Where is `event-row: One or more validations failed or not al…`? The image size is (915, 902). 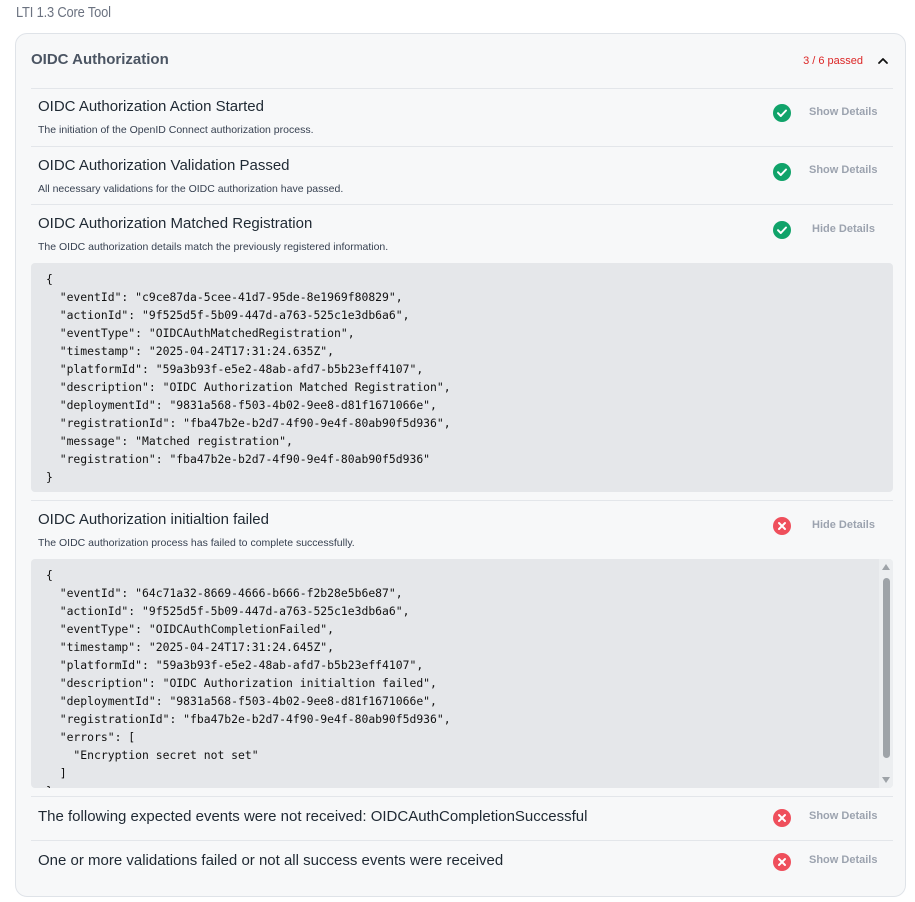
event-row: One or more validations failed or not al… is located at coordinates (462, 862).